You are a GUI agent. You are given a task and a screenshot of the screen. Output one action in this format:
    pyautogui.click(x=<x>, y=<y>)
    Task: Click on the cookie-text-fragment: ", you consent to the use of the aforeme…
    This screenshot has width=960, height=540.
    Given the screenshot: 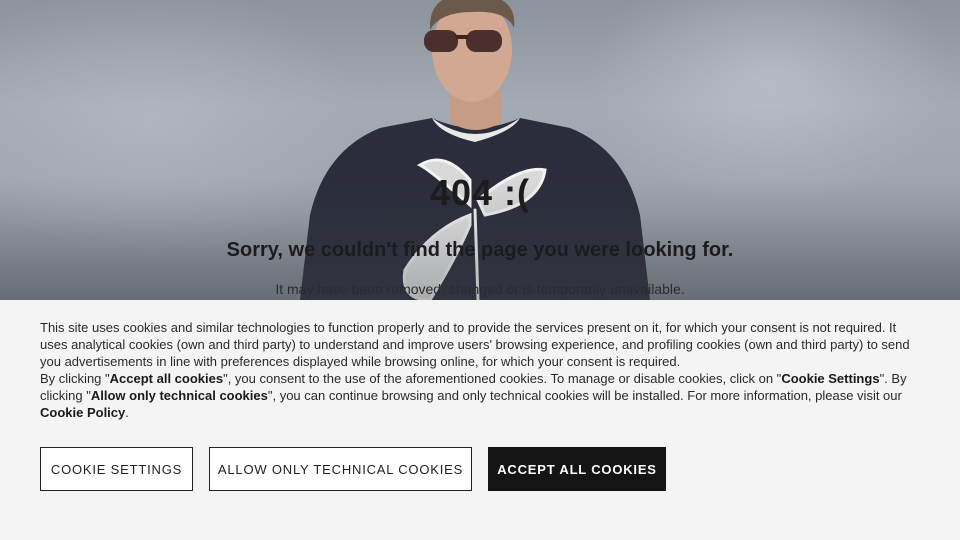 What is the action you would take?
    pyautogui.click(x=502, y=378)
    